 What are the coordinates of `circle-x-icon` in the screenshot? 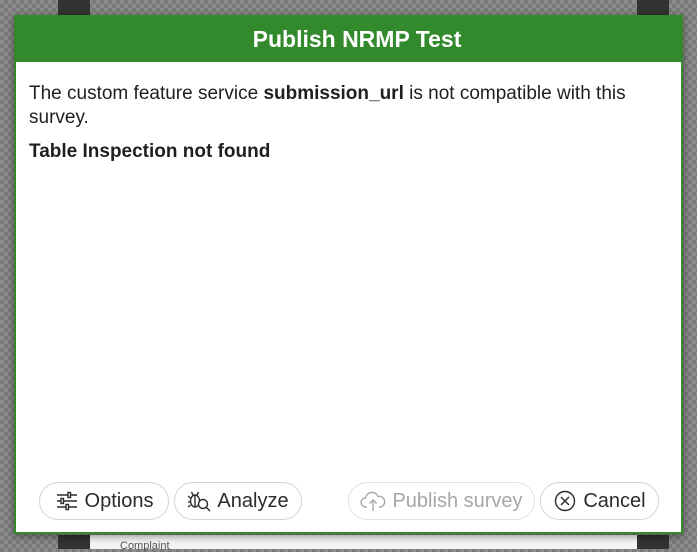 It's located at (565, 501).